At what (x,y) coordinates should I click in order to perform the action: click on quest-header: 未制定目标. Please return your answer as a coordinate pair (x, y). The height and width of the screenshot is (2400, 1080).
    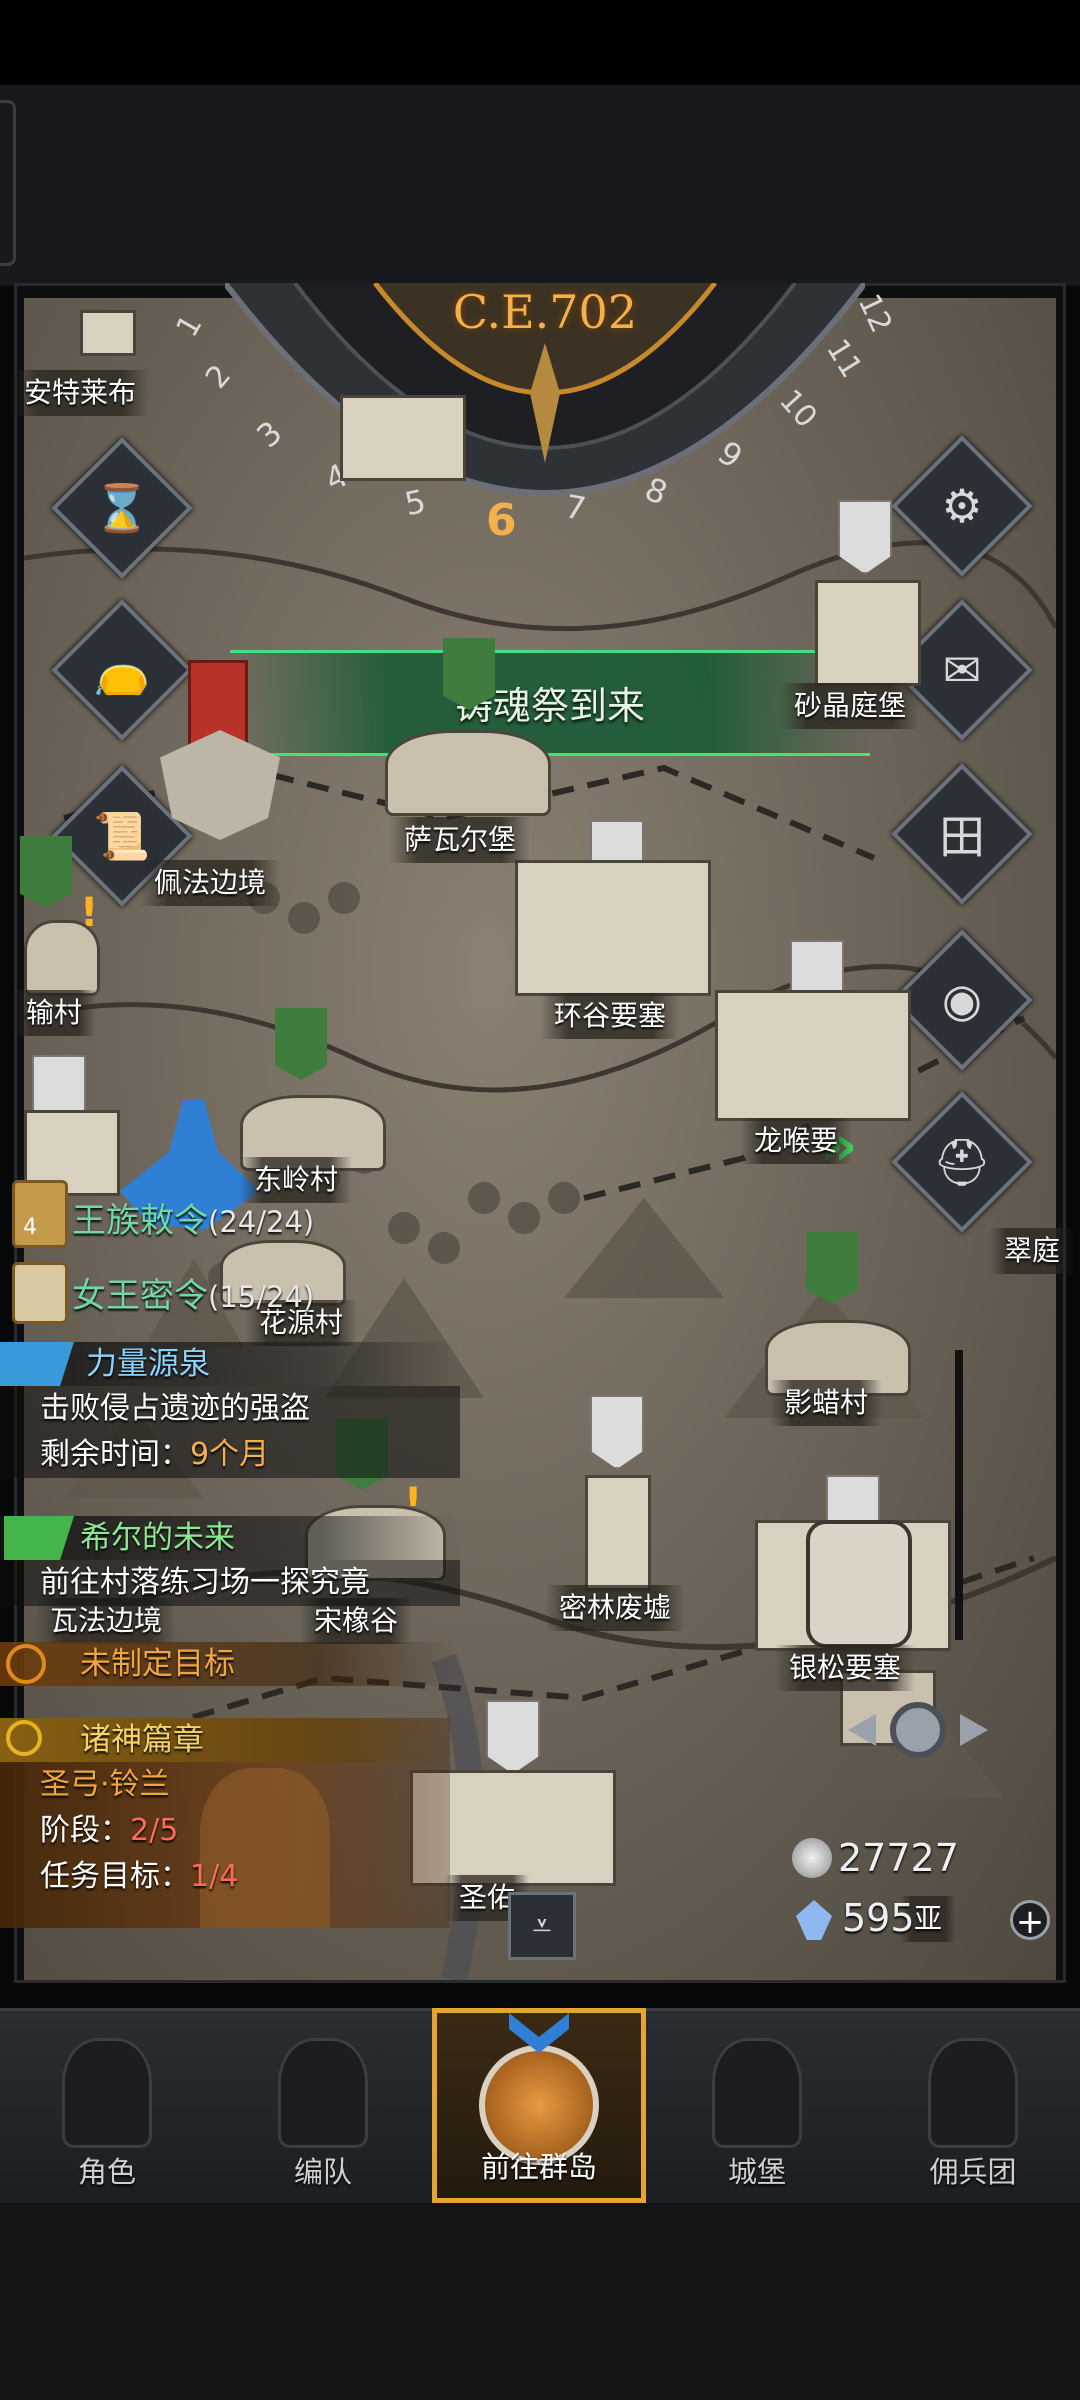
    Looking at the image, I should click on (230, 1664).